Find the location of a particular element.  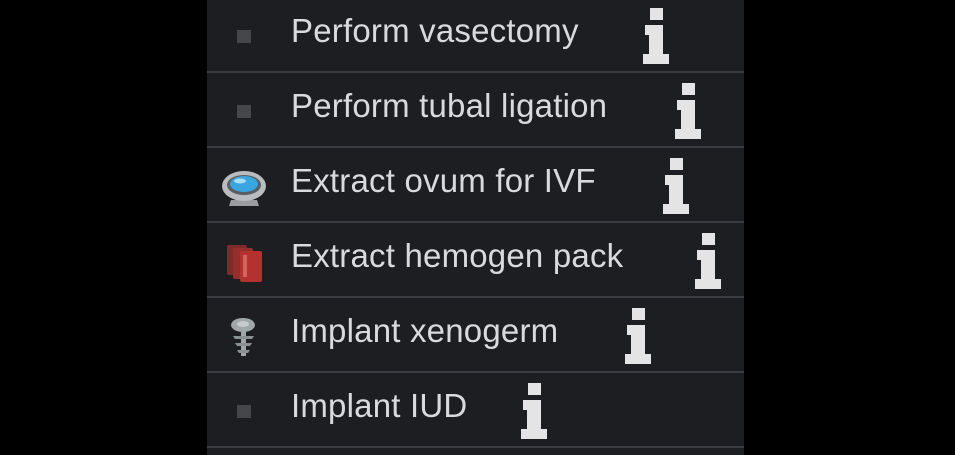

operation-label: Implant IUD is located at coordinates (379, 405).